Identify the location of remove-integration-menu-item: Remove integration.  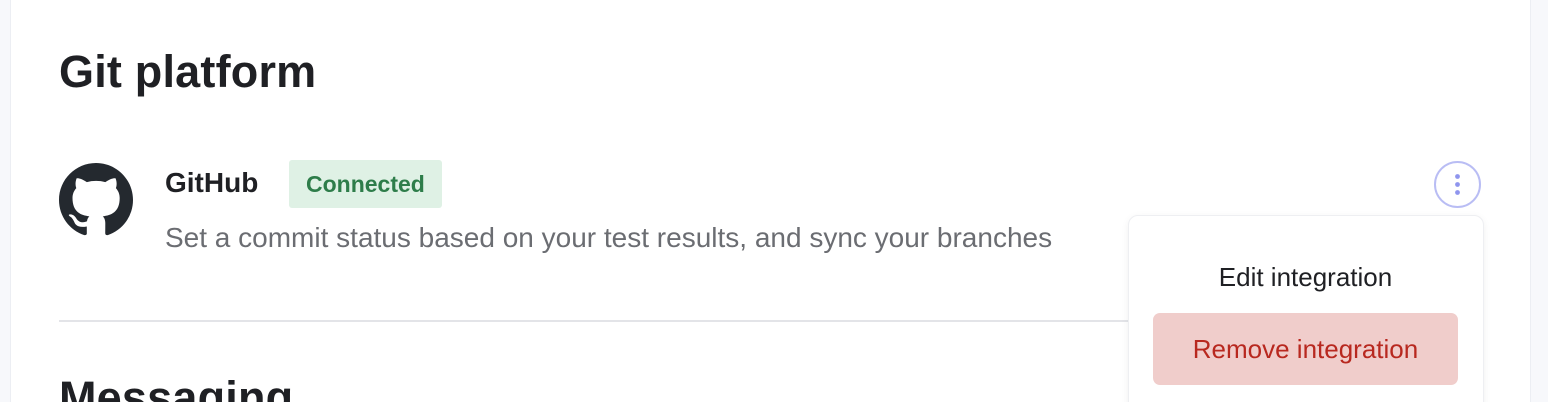
(1305, 349).